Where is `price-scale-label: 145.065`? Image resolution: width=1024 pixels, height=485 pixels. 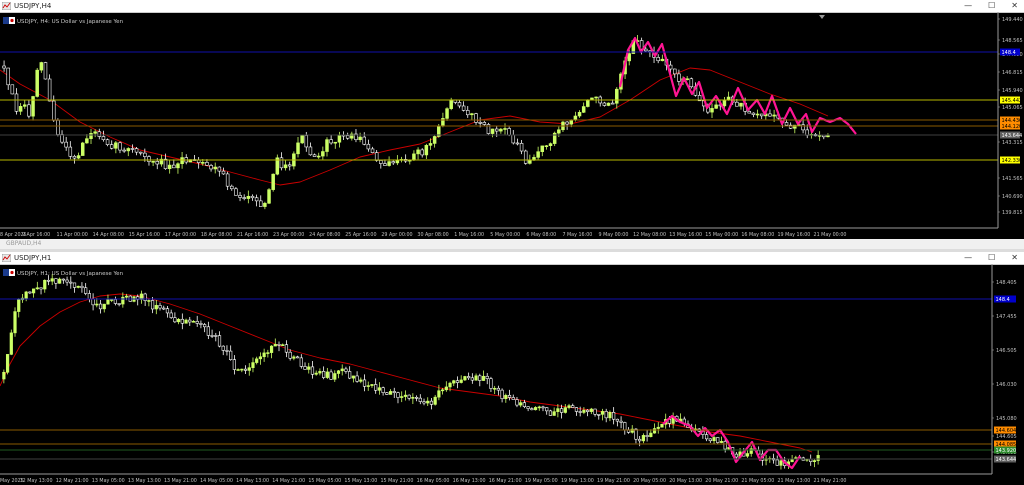 price-scale-label: 145.065 is located at coordinates (1012, 108).